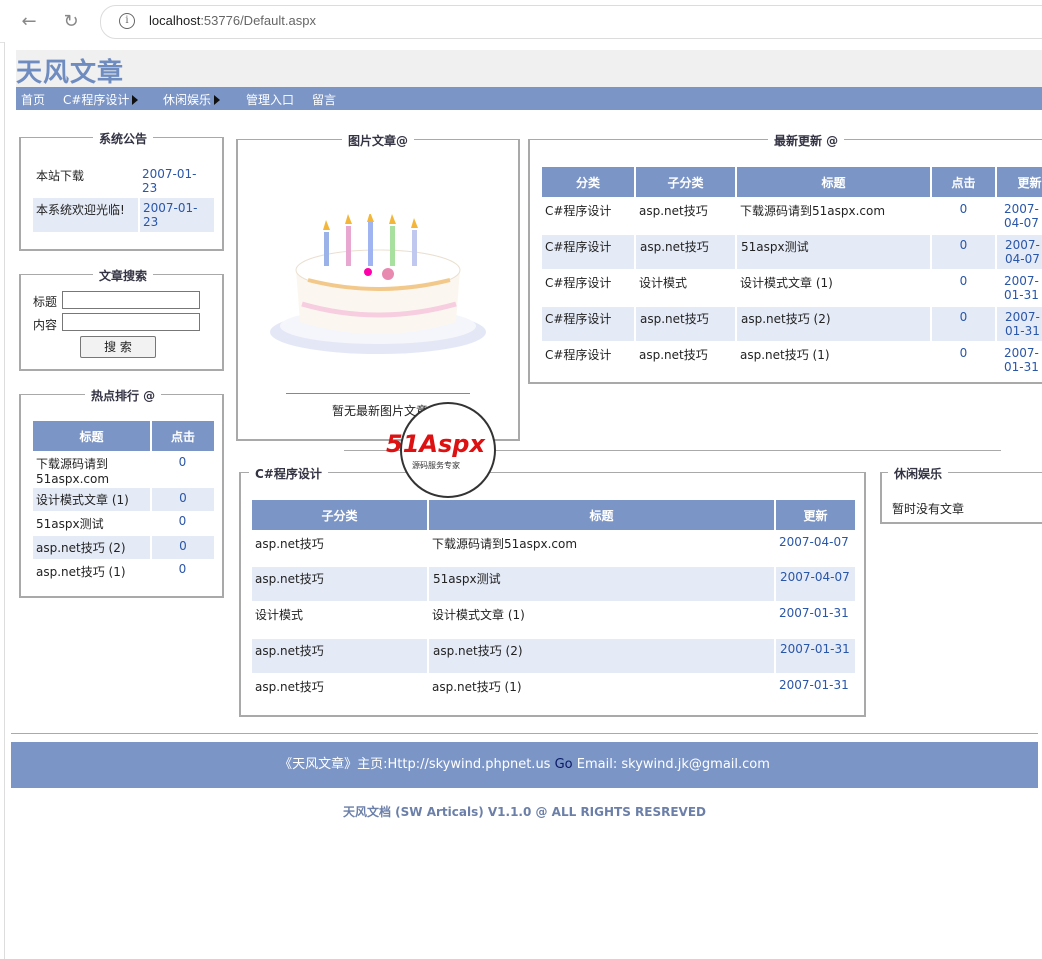 Image resolution: width=1042 pixels, height=959 pixels. What do you see at coordinates (435, 444) in the screenshot?
I see `watermark-logo-text: 51Aspx` at bounding box center [435, 444].